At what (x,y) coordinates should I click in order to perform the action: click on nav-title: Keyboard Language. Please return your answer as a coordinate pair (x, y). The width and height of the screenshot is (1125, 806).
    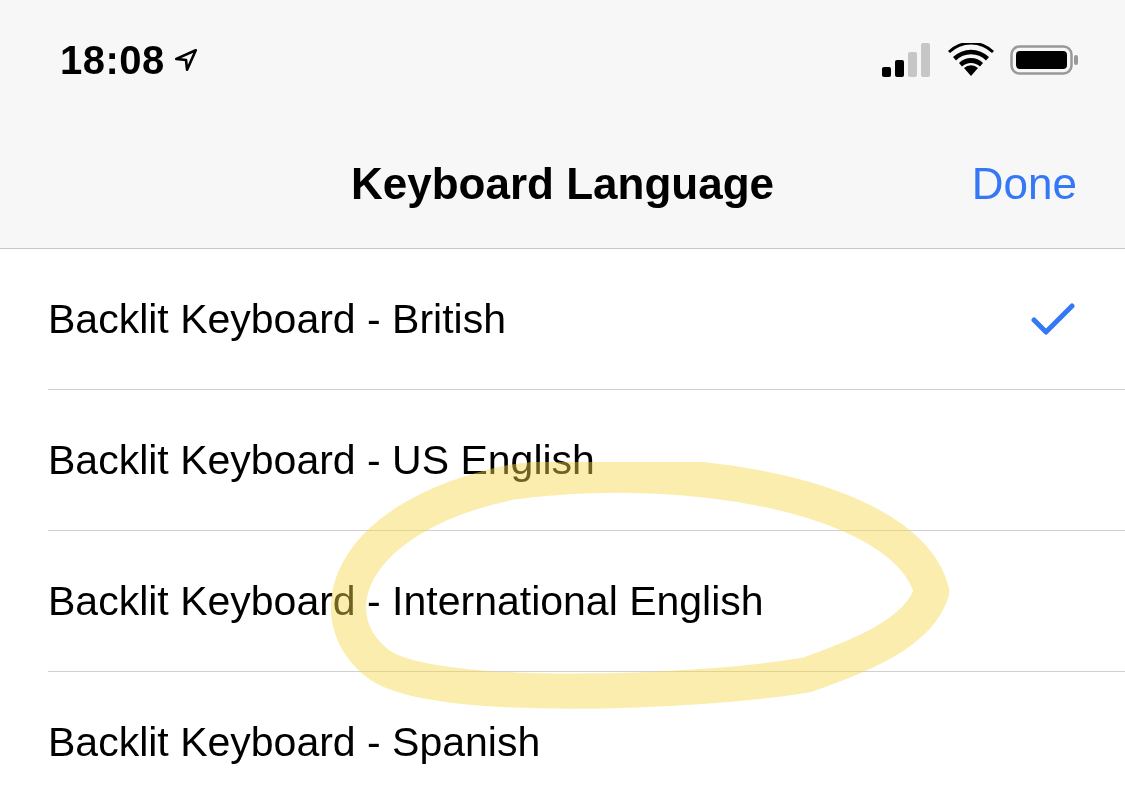
    Looking at the image, I should click on (562, 184).